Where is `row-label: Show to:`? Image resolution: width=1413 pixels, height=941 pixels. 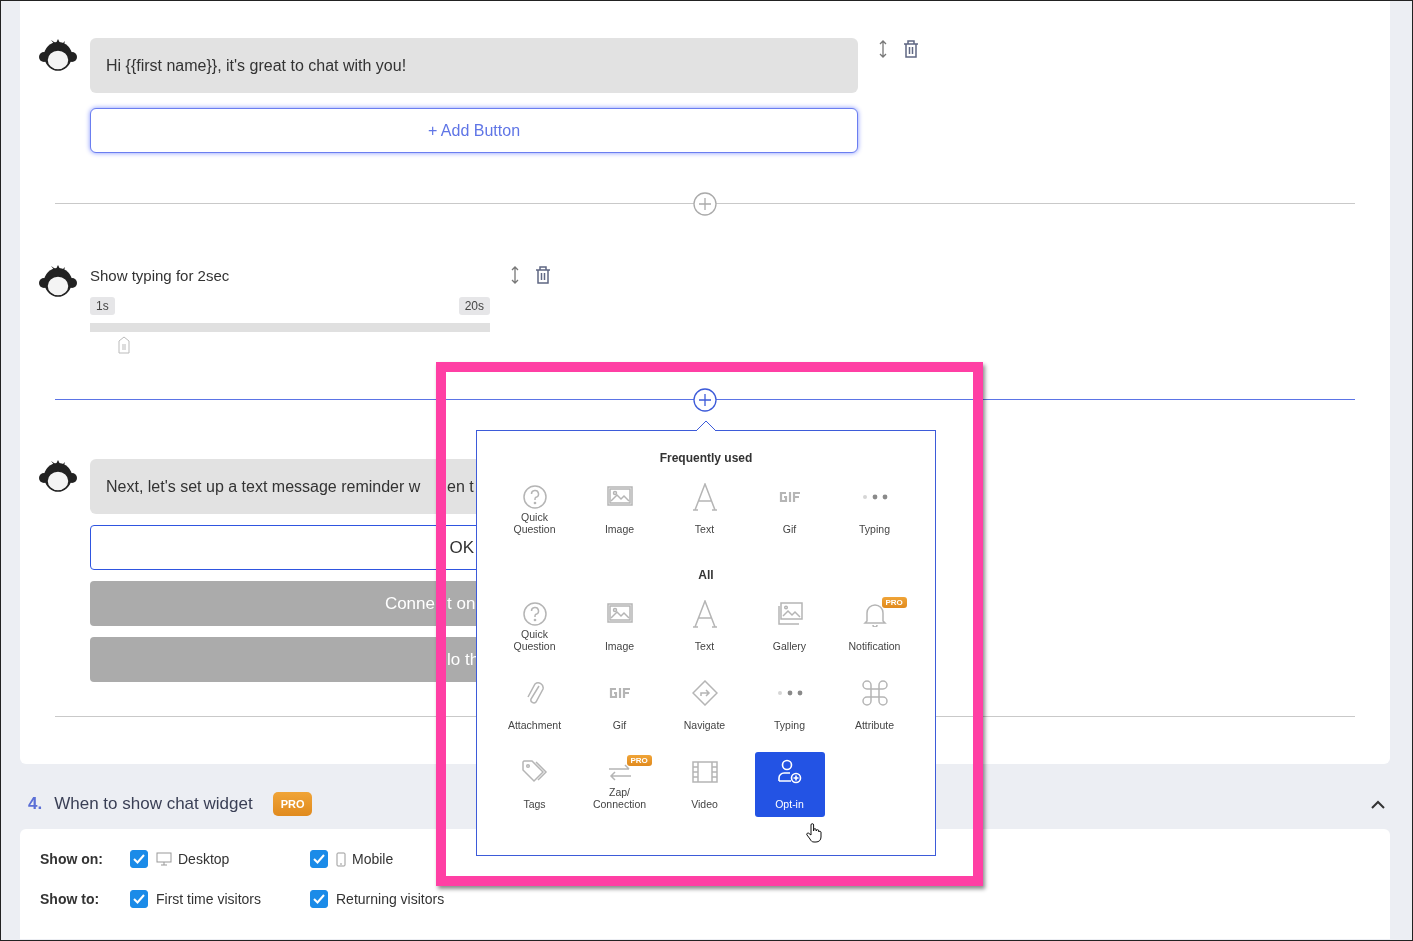 row-label: Show to: is located at coordinates (70, 899).